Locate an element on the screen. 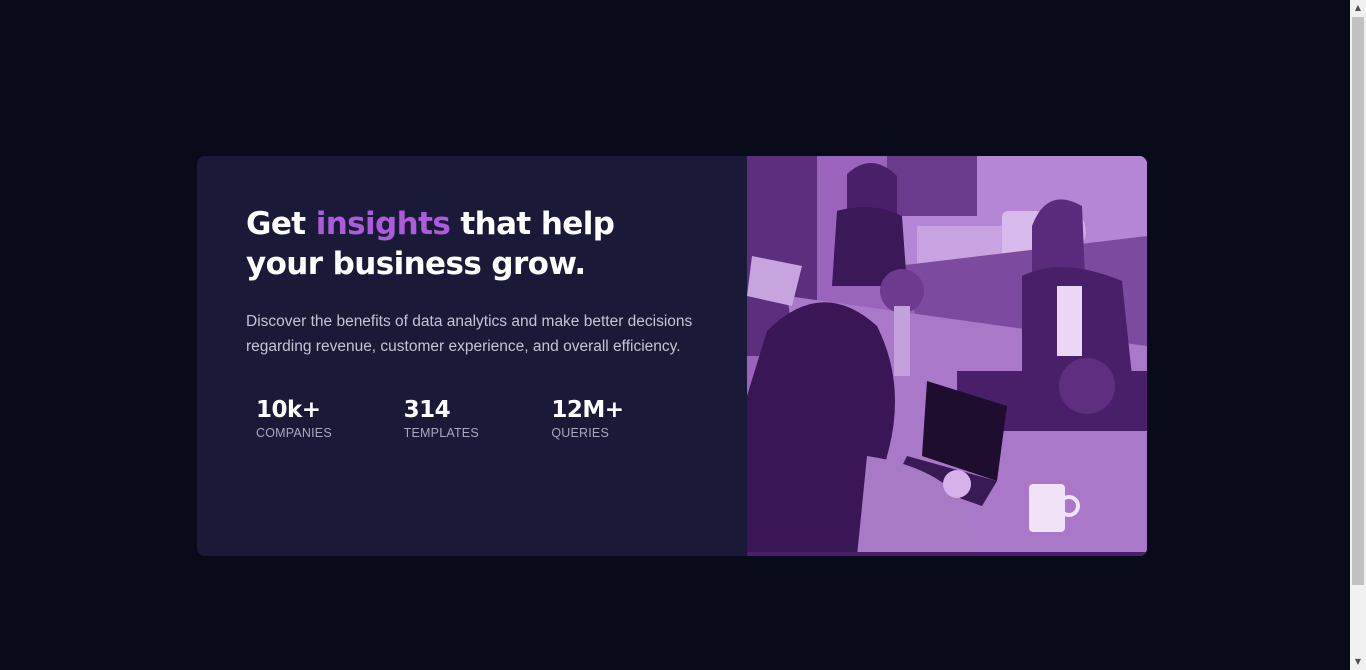  scroll-up-arrow-icon: ▲ is located at coordinates (1358, 8).